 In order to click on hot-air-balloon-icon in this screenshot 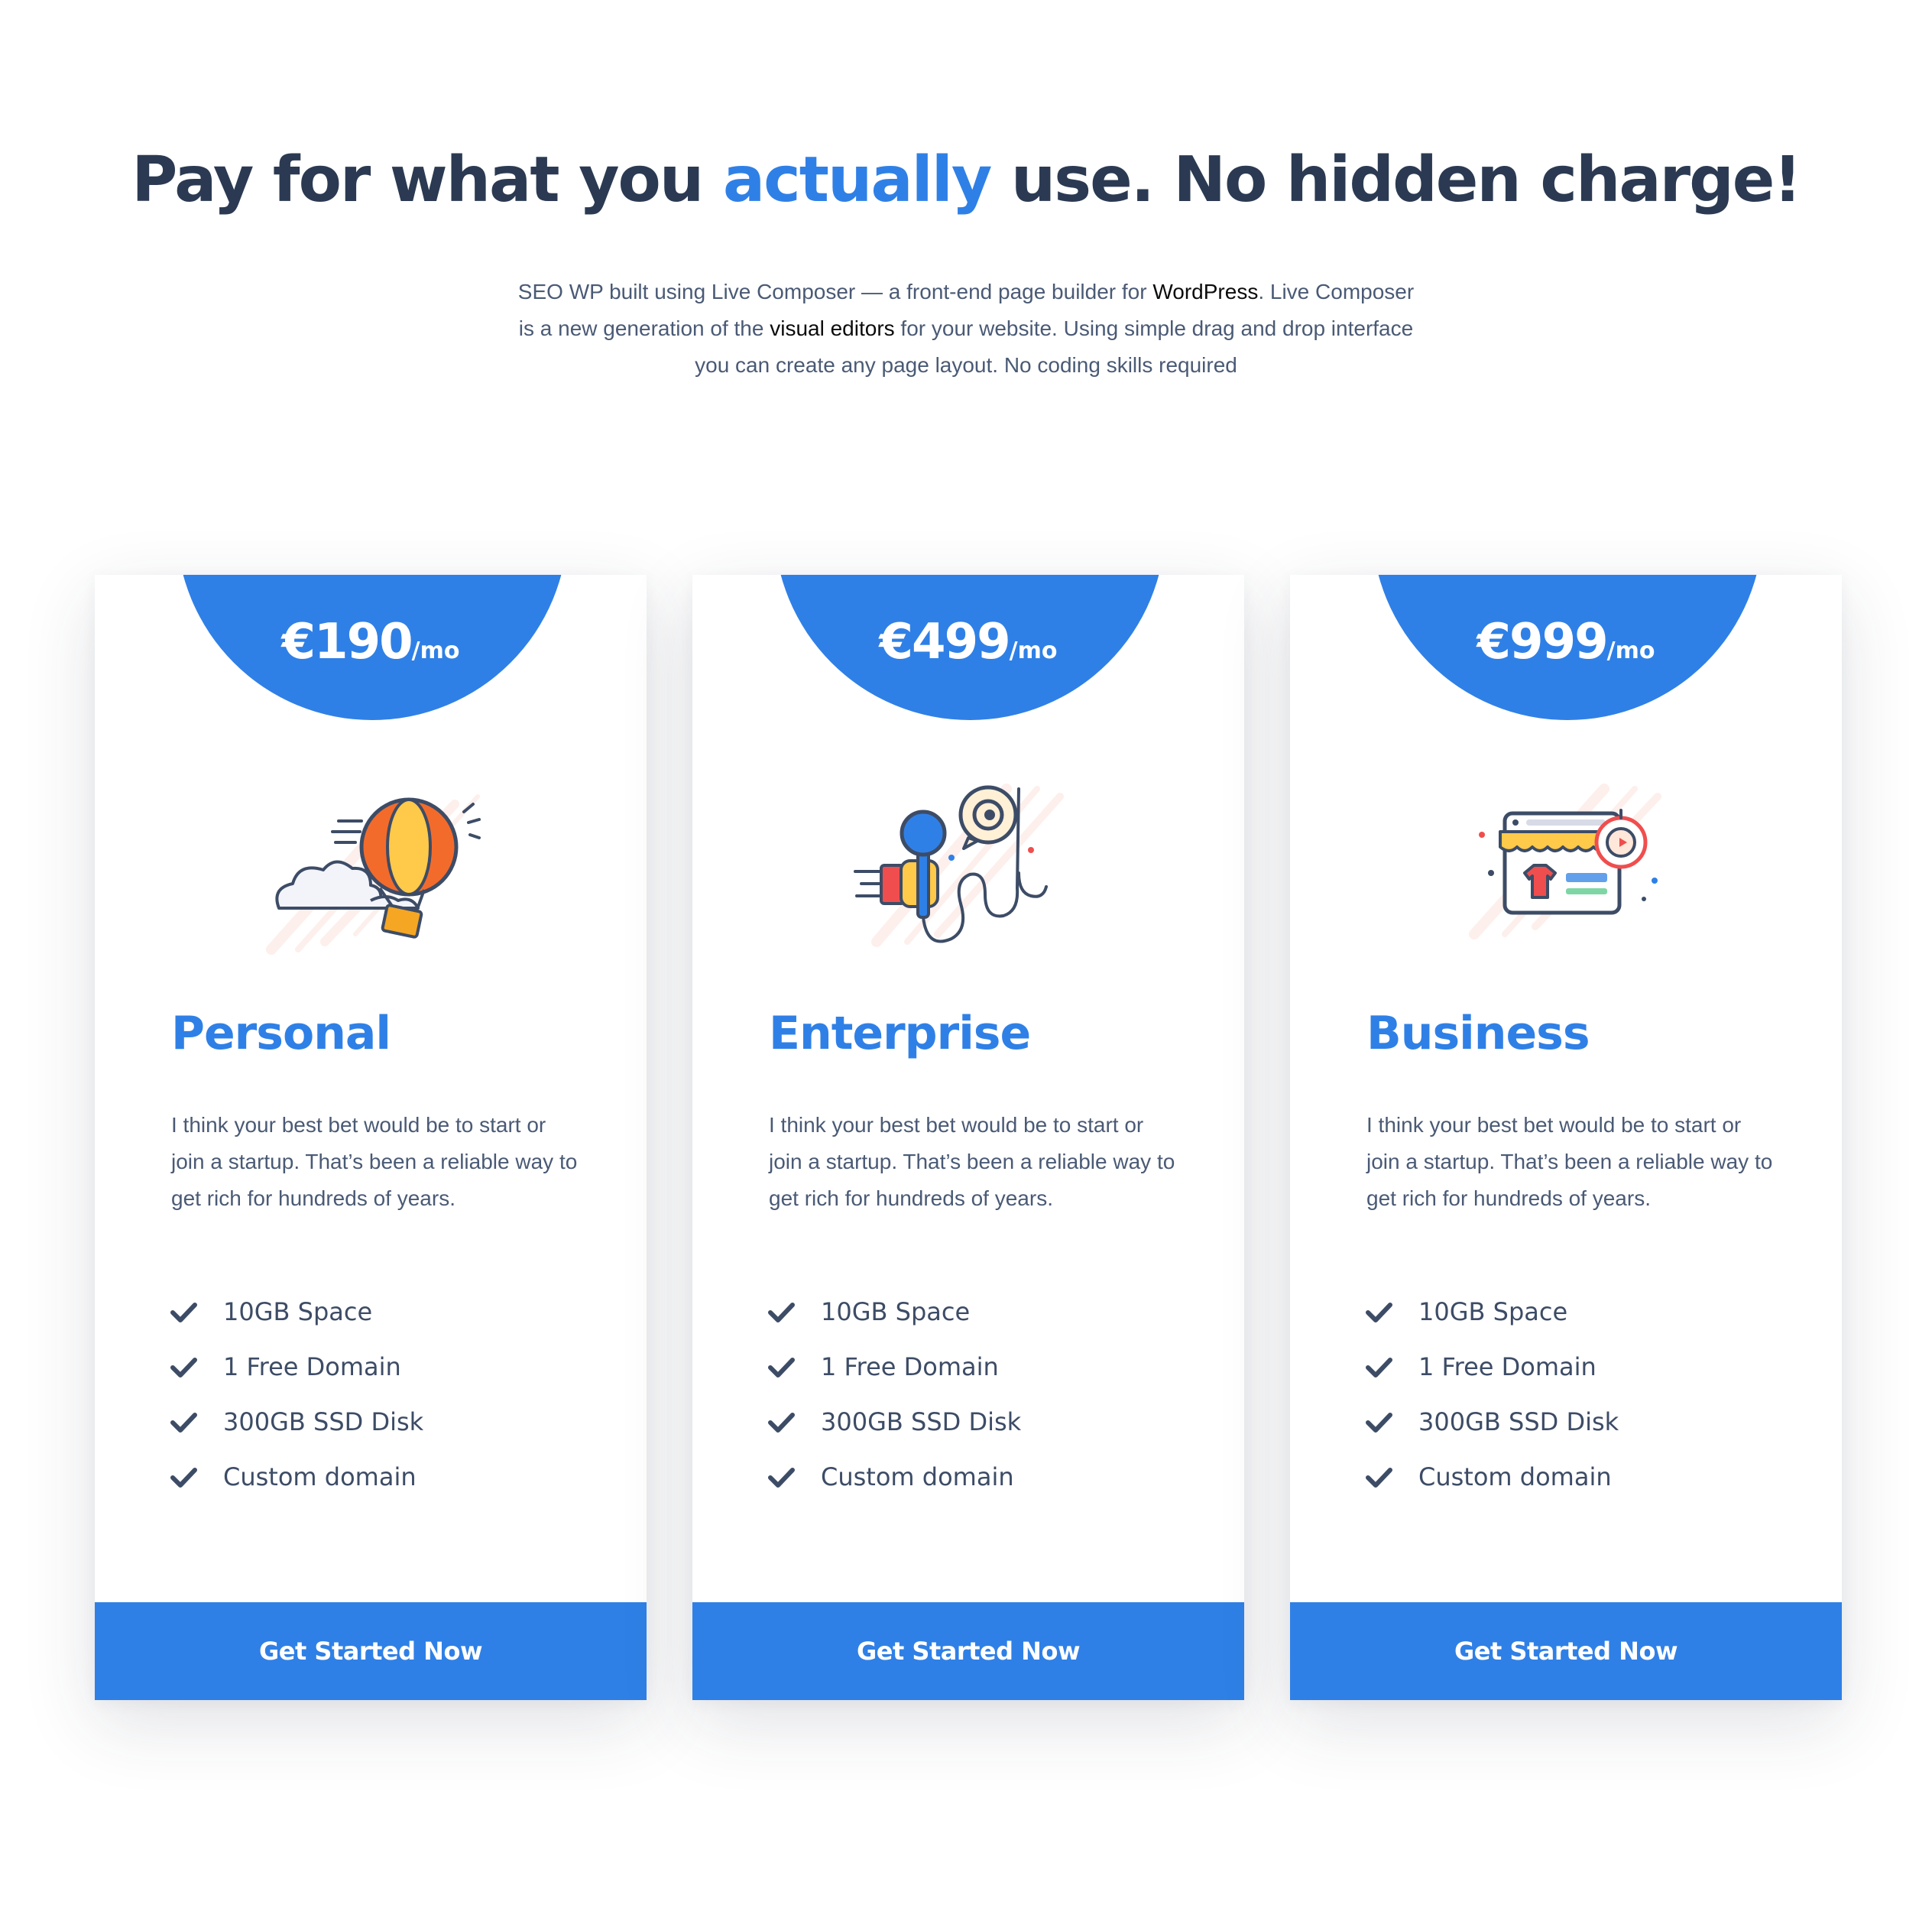, I will do `click(373, 874)`.